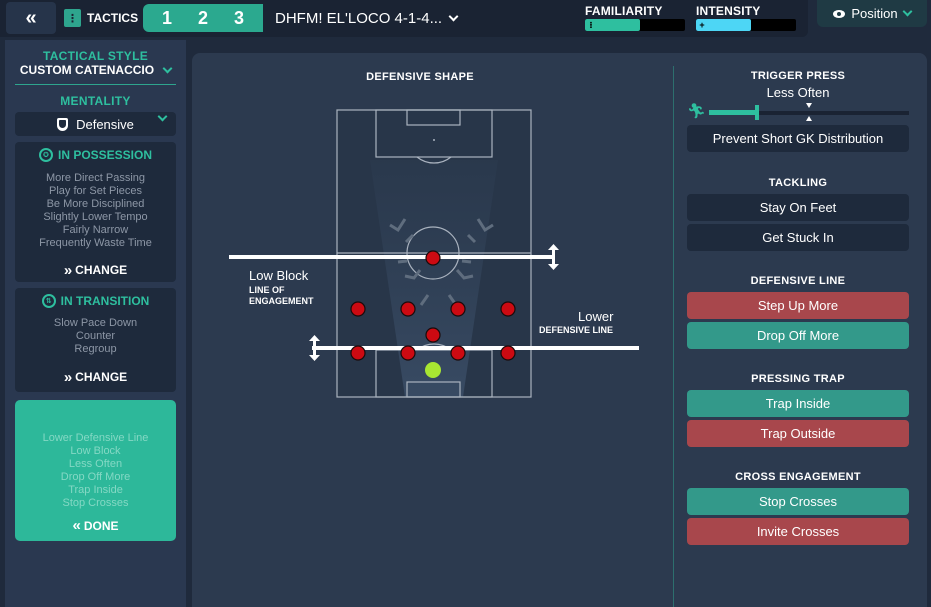 The image size is (931, 607). Describe the element at coordinates (95, 270) in the screenshot. I see `in-possession-change-button: » CHANGE` at that location.